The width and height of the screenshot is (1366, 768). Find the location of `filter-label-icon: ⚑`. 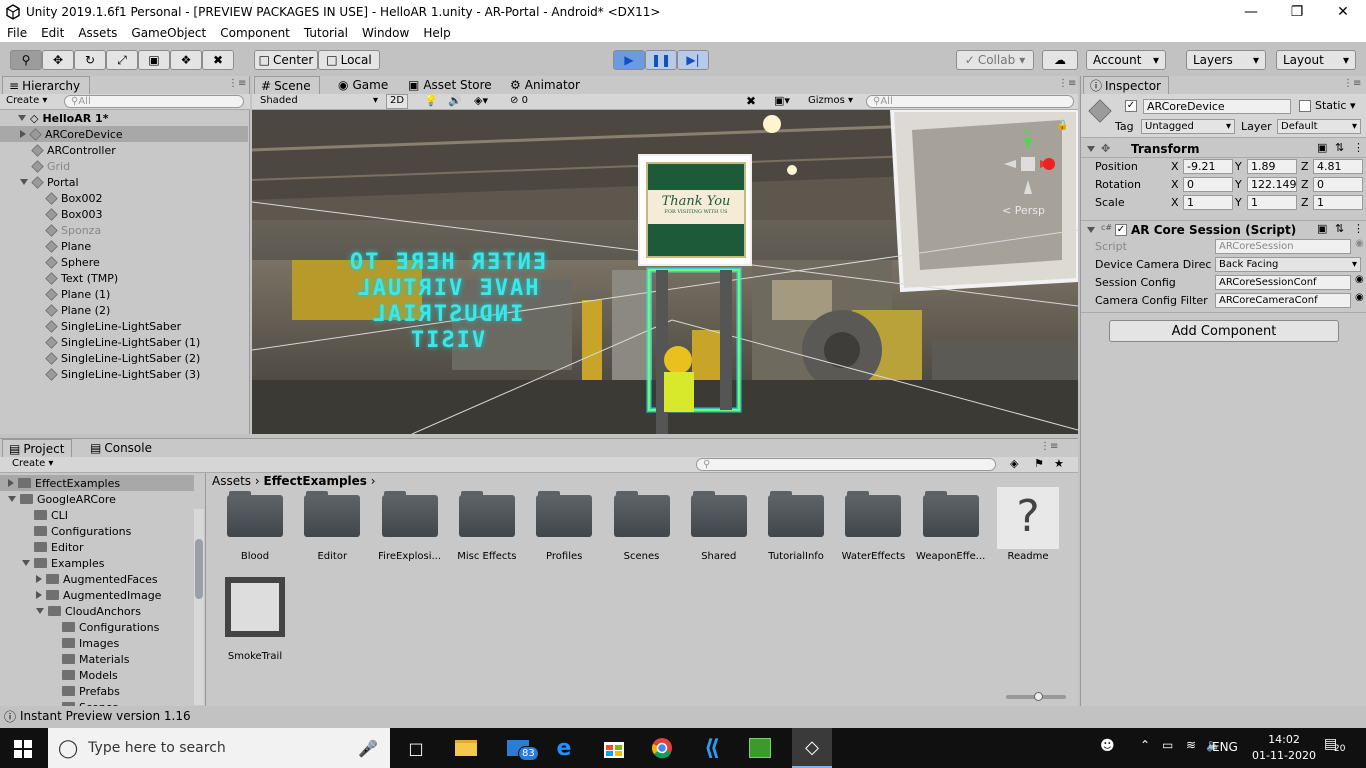

filter-label-icon: ⚑ is located at coordinates (1039, 463).